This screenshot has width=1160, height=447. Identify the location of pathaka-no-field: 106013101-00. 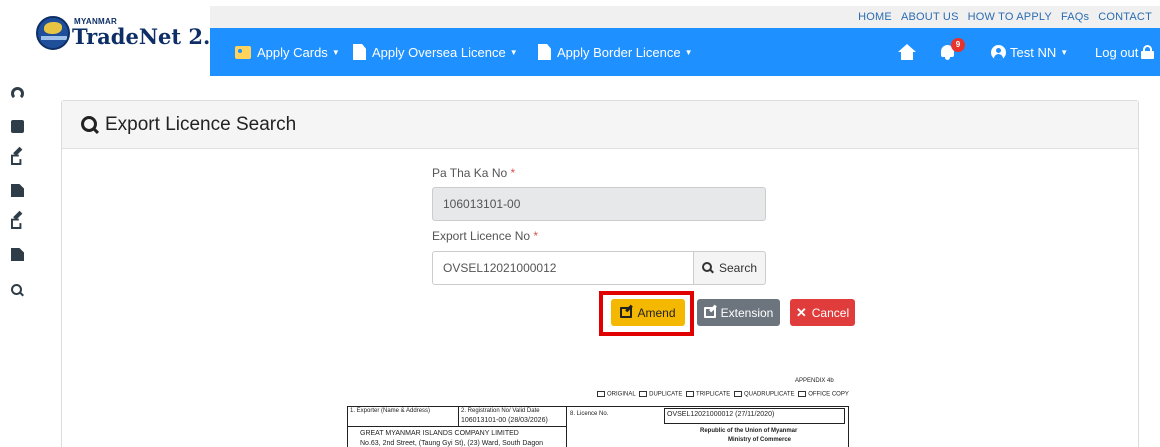
(599, 204).